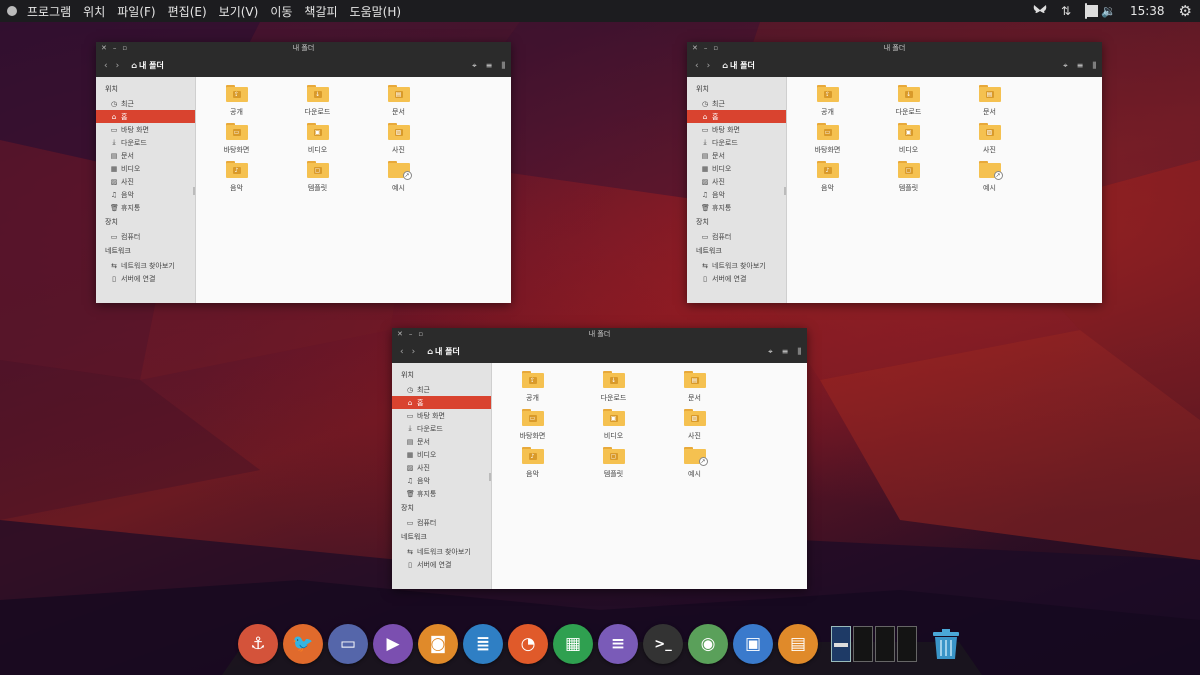  I want to click on folder-item: ▢ 템플릿, so click(317, 177).